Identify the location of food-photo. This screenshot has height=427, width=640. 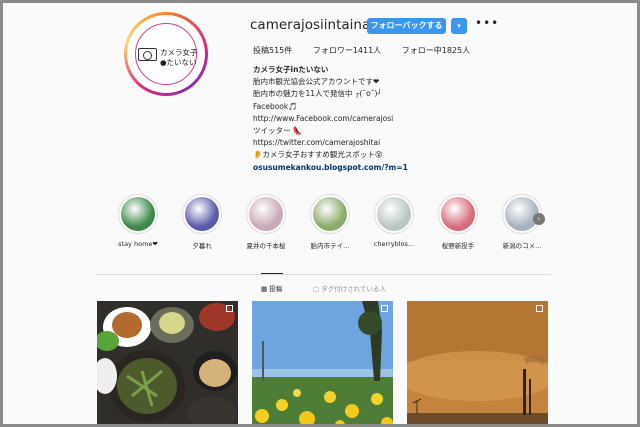
(167, 362).